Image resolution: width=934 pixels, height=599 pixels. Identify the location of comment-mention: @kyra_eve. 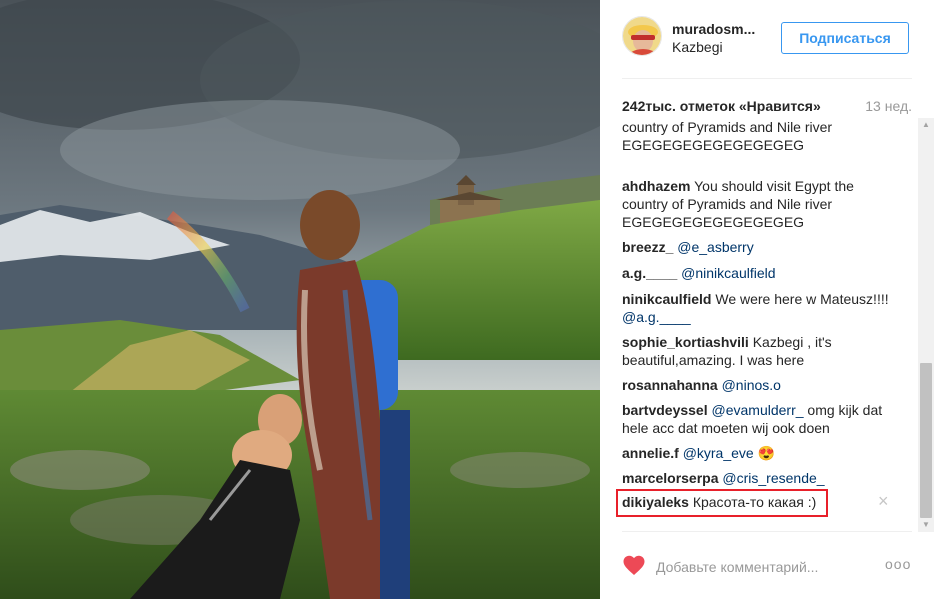
(718, 453).